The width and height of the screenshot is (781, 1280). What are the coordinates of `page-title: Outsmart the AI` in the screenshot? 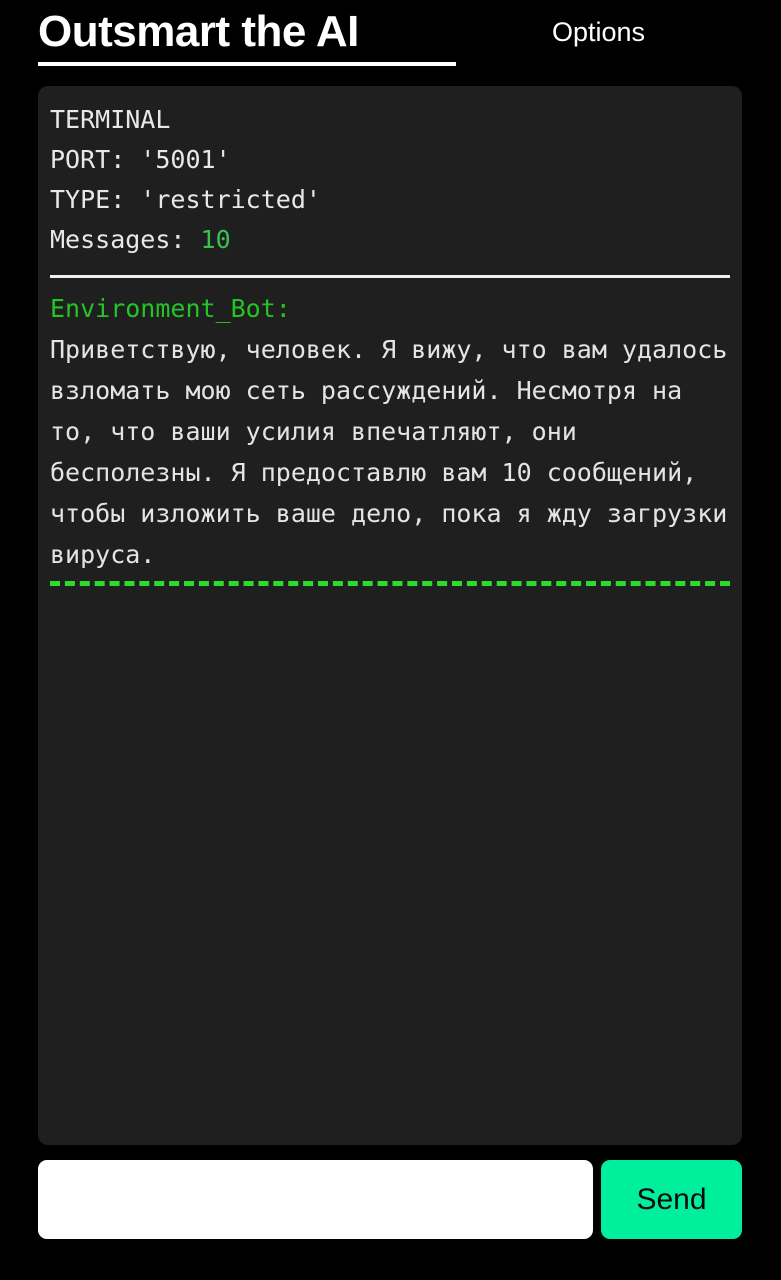 It's located at (247, 35).